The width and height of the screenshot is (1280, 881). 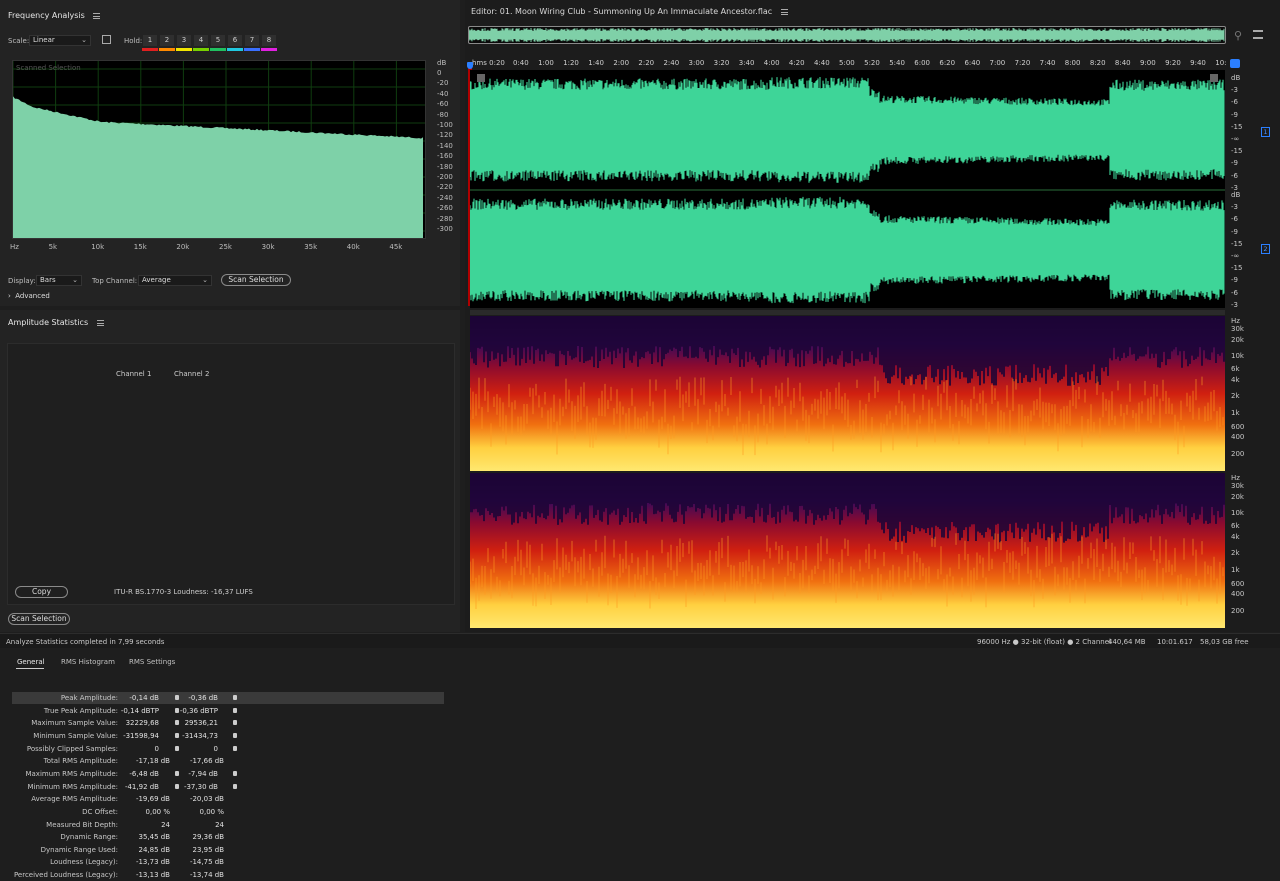 I want to click on overview-navigator, so click(x=847, y=35).